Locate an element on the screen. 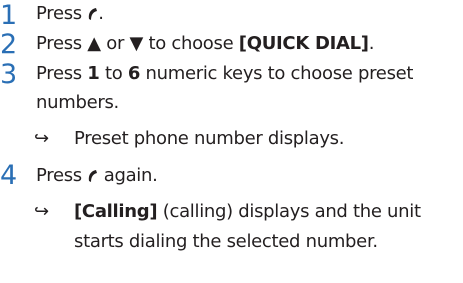 The width and height of the screenshot is (463, 283). step-text: Press . is located at coordinates (70, 14).